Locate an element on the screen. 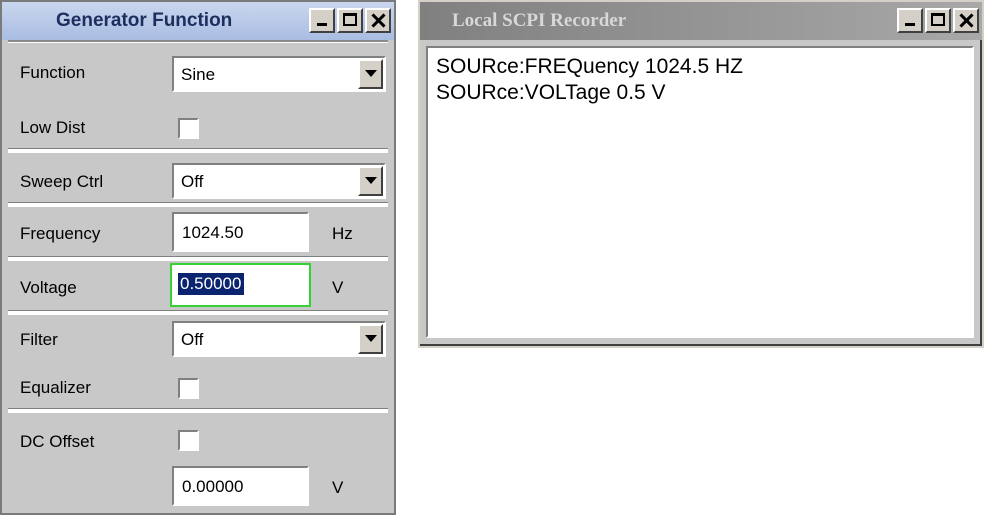  equalizer-checkbox is located at coordinates (188, 388).